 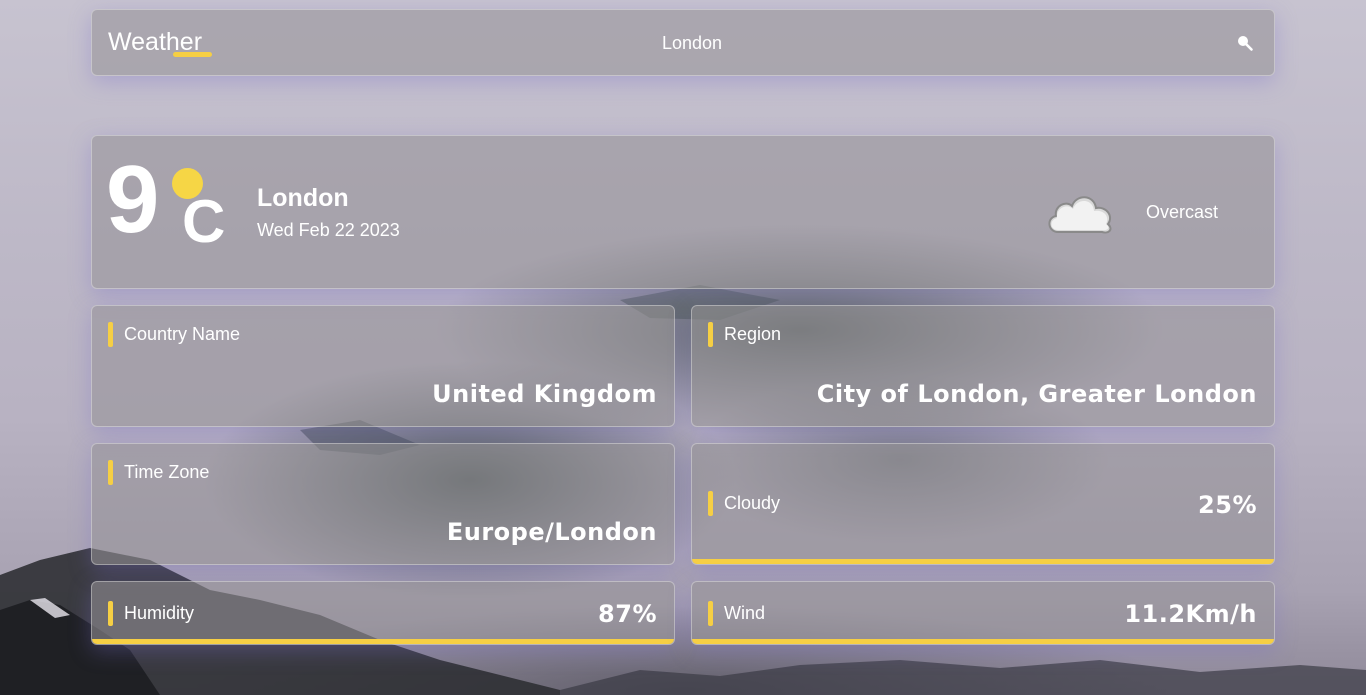 I want to click on search-input, so click(x=692, y=43).